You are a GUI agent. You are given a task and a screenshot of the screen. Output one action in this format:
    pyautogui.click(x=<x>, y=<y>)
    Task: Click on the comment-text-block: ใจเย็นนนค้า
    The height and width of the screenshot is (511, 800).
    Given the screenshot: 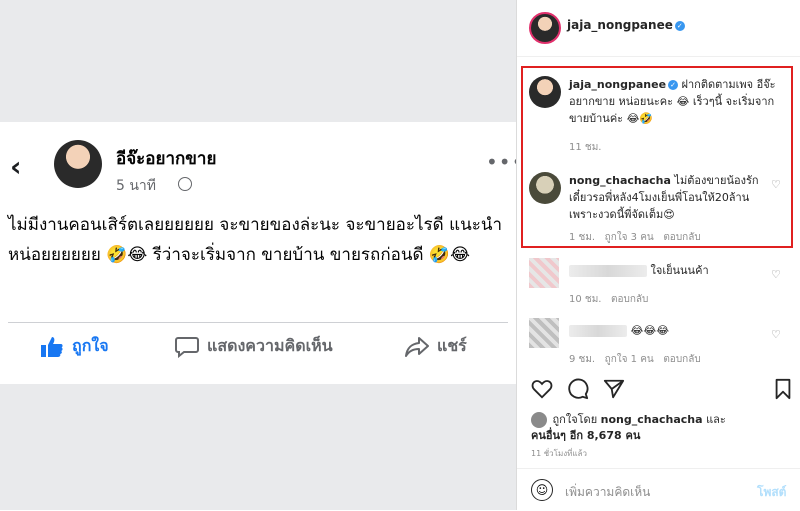 What is the action you would take?
    pyautogui.click(x=669, y=270)
    